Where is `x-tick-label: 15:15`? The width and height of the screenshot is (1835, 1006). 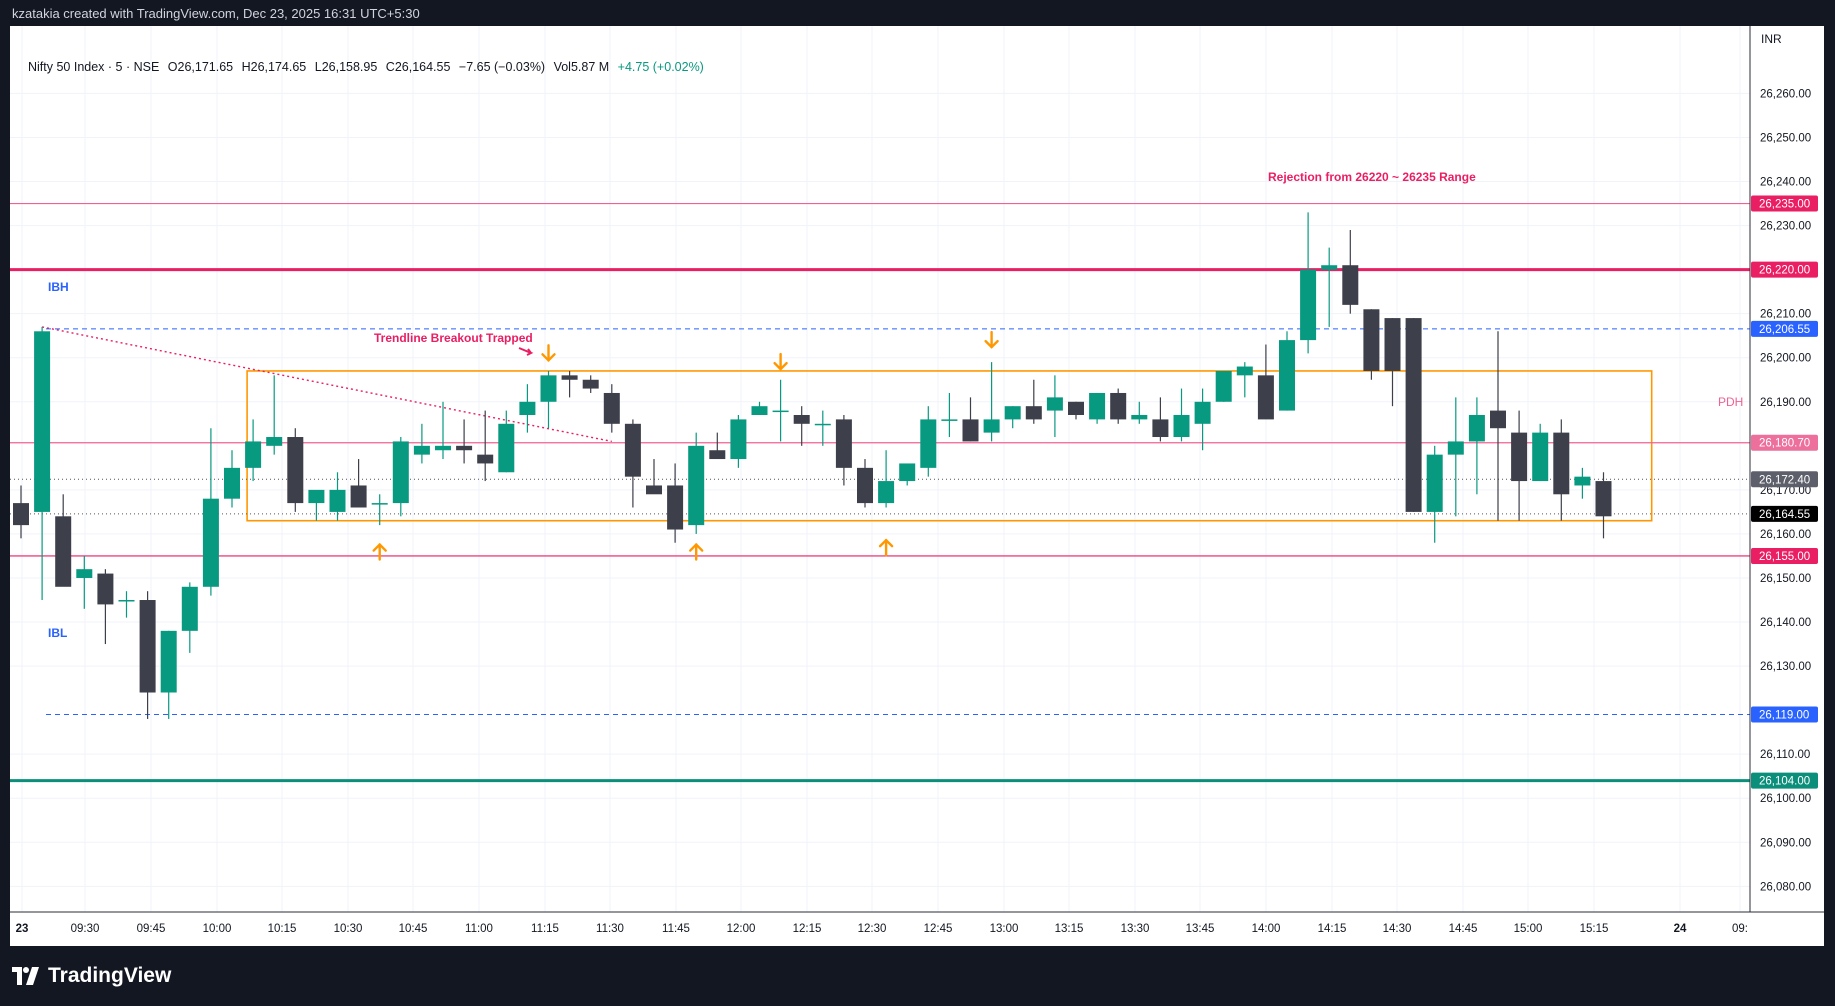
x-tick-label: 15:15 is located at coordinates (1594, 929).